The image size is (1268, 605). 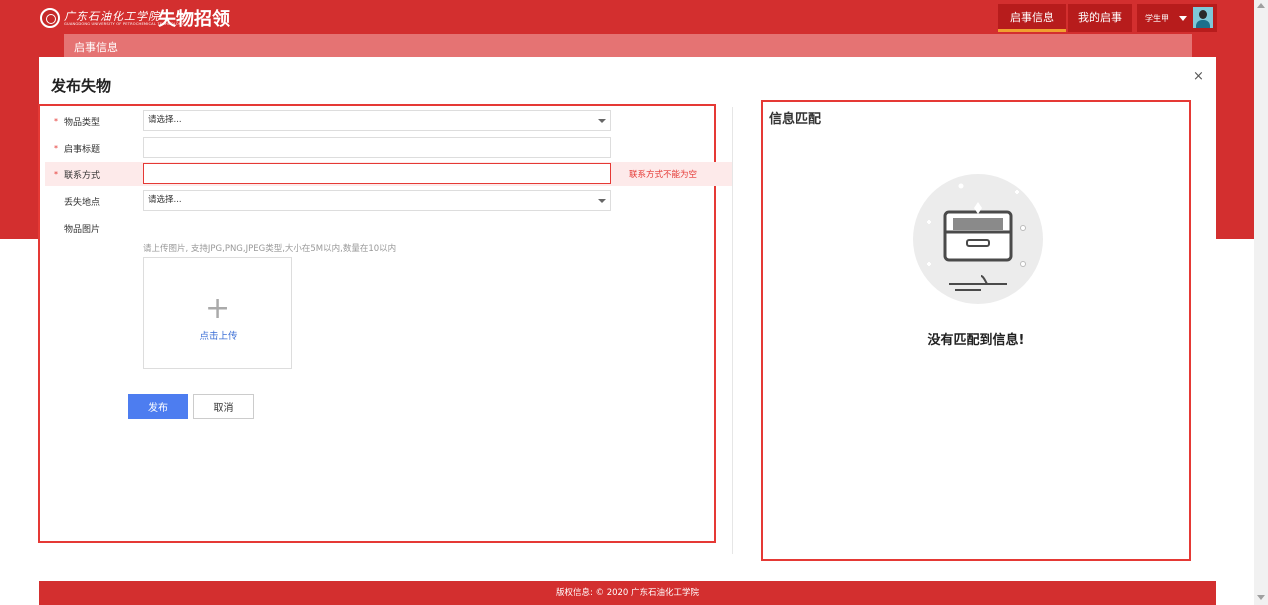 I want to click on footer-copyright: 版权信息: © 2020 广东石油化工学院, so click(x=627, y=593).